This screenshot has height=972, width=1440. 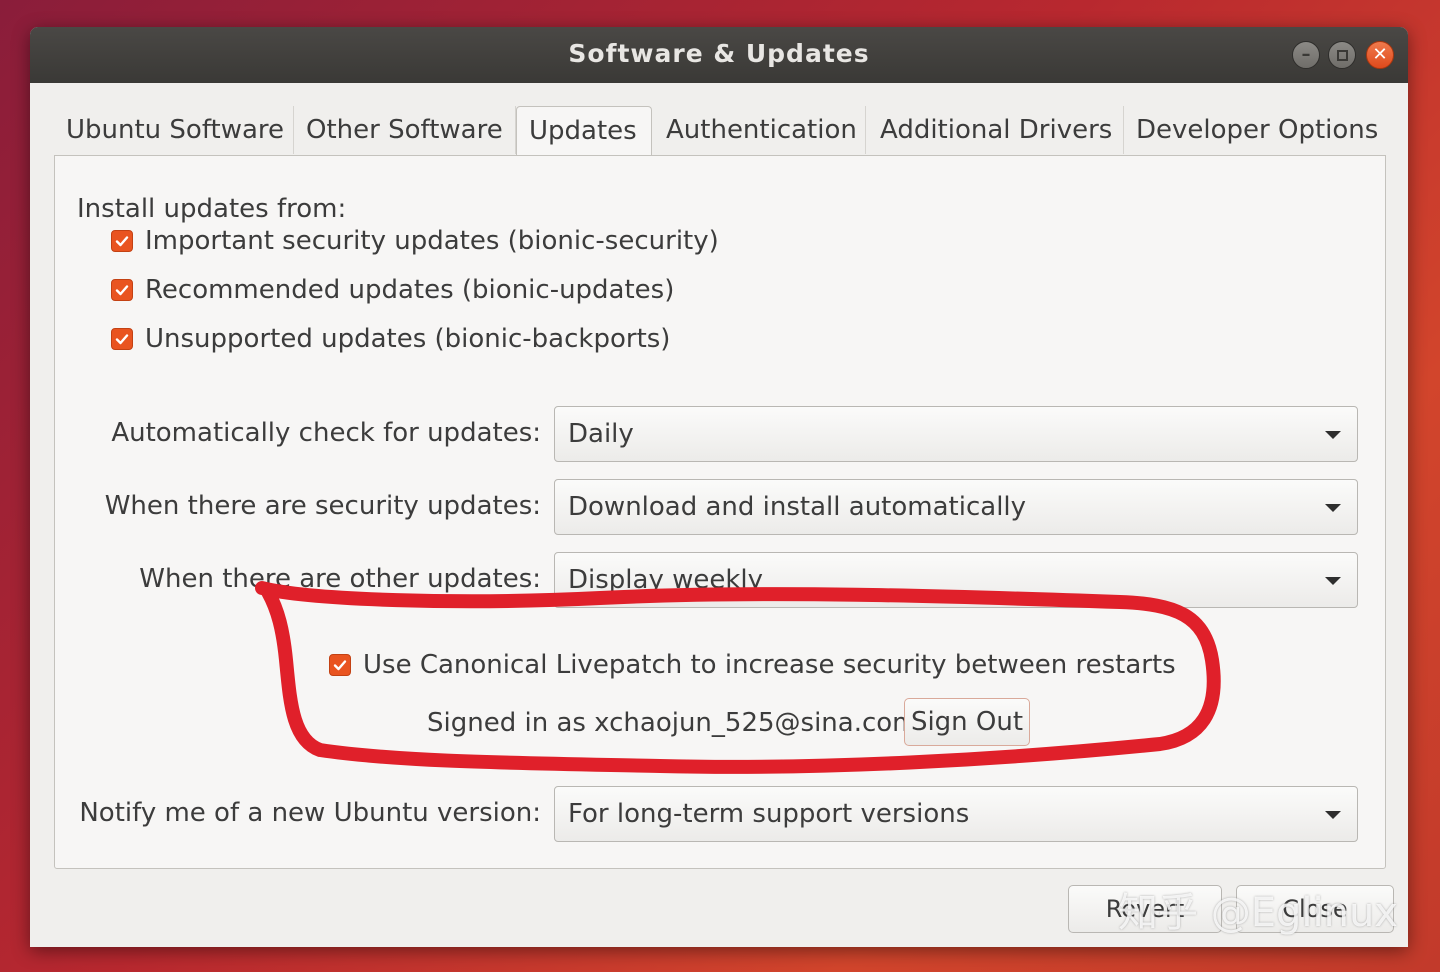 What do you see at coordinates (408, 339) in the screenshot?
I see `unsupported-updates-label: Unsupported updates (bionic-backports)` at bounding box center [408, 339].